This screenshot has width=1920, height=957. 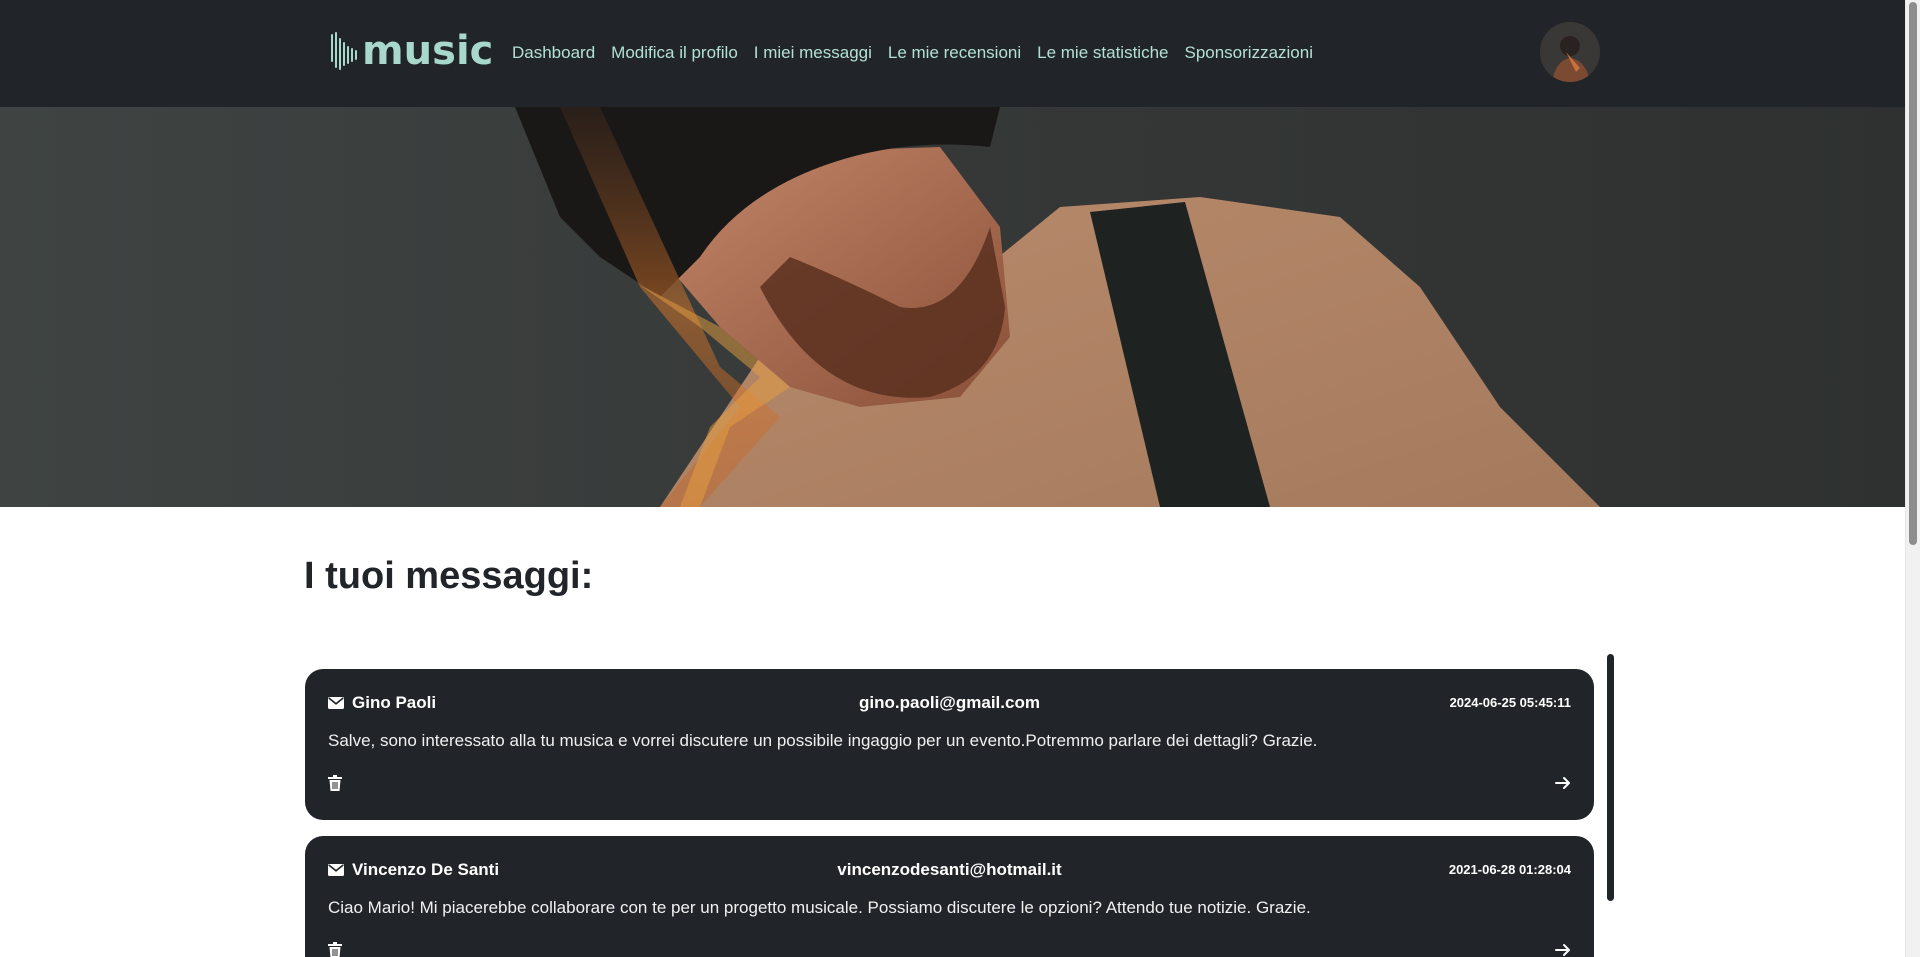 I want to click on nav-link-messaggi: I miei messaggi, so click(x=813, y=53).